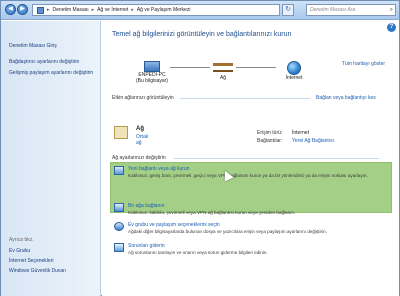 The width and height of the screenshot is (400, 296). I want to click on computer-subtitle: (Bu bilgisayar), so click(152, 81).